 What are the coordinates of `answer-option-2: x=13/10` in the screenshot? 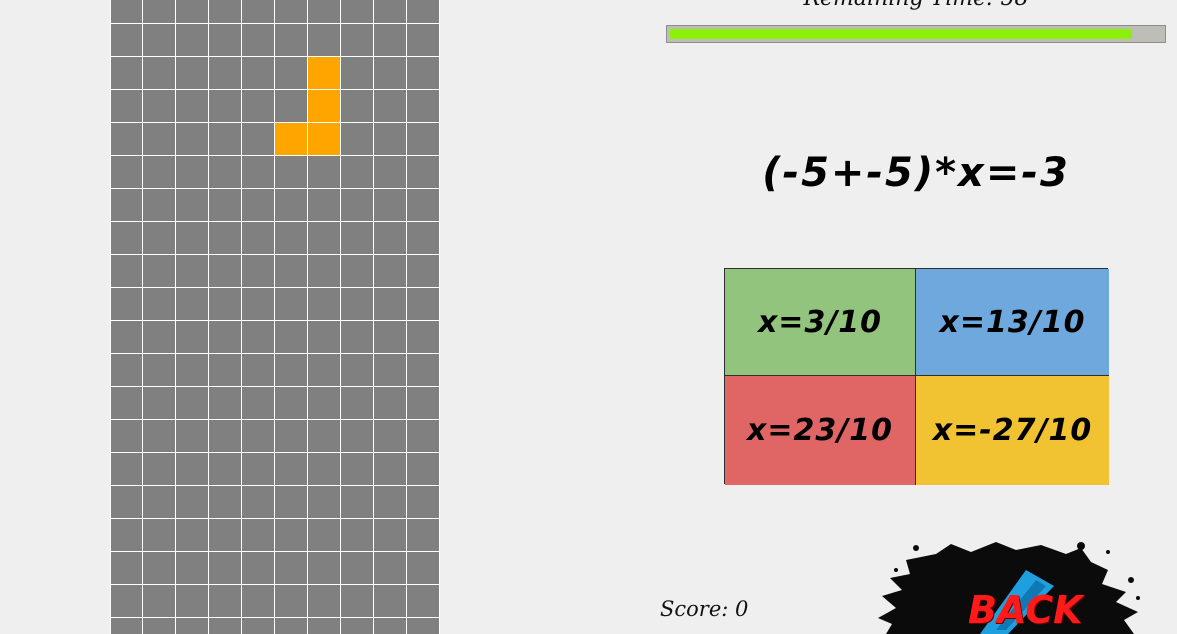 It's located at (1012, 322).